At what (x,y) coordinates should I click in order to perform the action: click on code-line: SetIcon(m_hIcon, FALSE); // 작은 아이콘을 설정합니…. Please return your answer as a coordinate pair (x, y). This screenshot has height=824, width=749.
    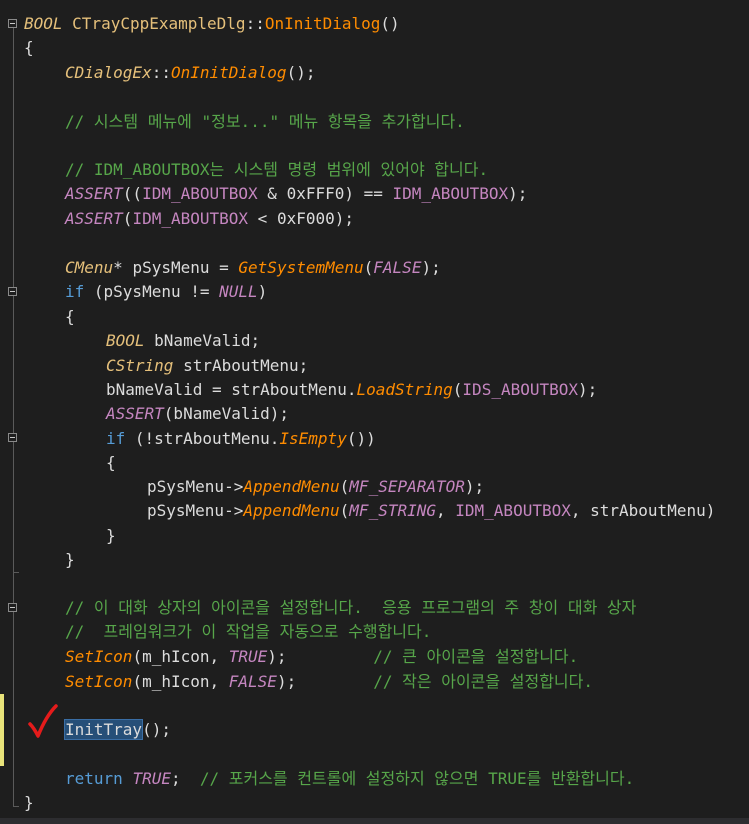
    Looking at the image, I should click on (329, 682).